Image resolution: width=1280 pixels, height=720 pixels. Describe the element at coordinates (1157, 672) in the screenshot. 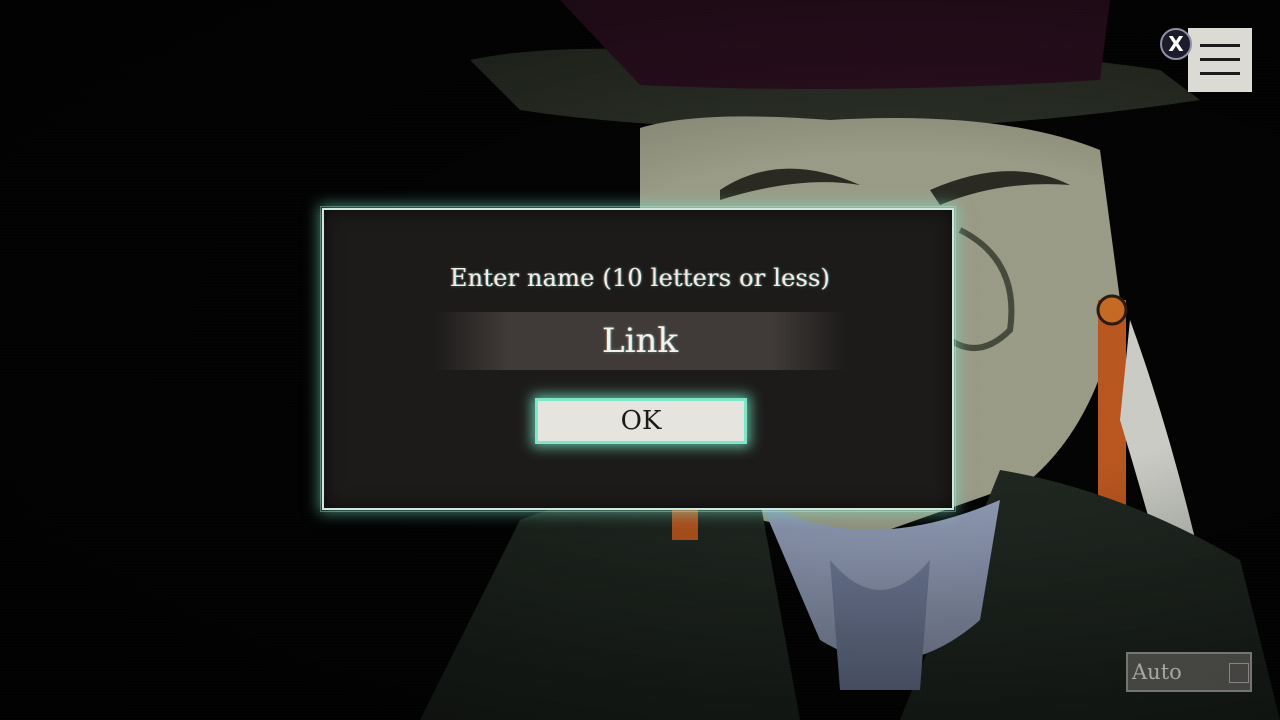

I see `auto-label: Auto` at that location.